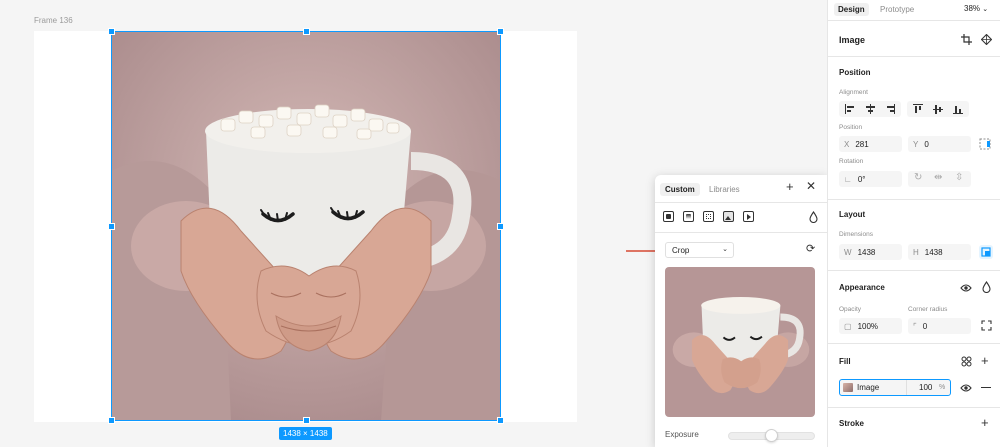 The height and width of the screenshot is (447, 1000). Describe the element at coordinates (861, 179) in the screenshot. I see `rotation-value: 0°` at that location.